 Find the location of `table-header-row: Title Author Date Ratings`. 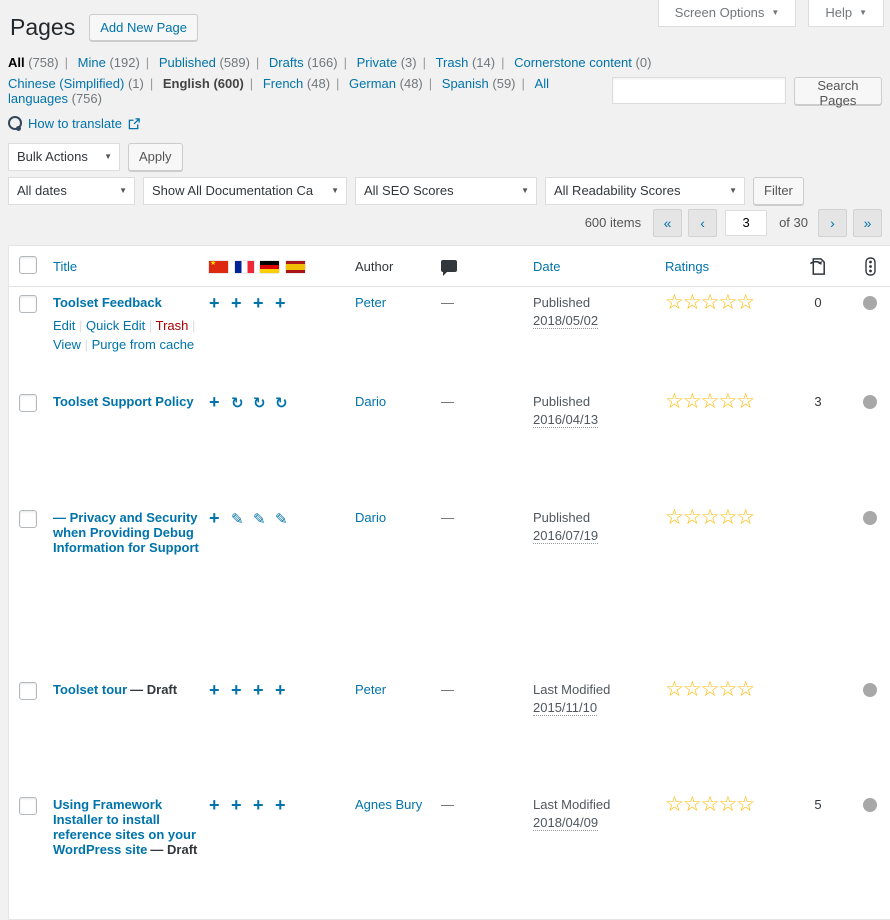

table-header-row: Title Author Date Ratings is located at coordinates (449, 265).